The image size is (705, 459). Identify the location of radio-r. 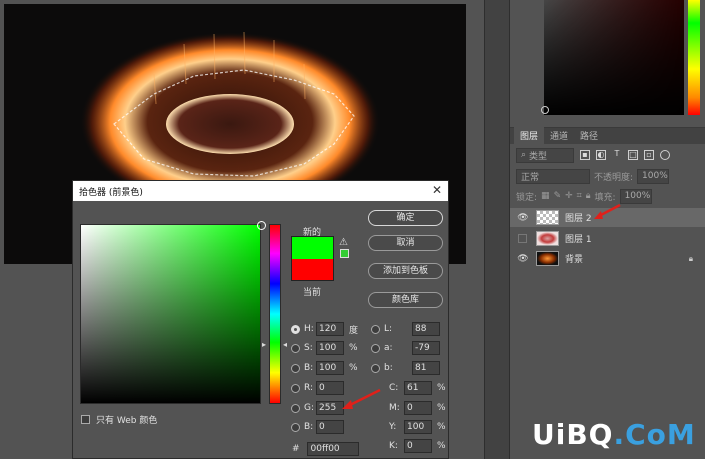
(295, 388).